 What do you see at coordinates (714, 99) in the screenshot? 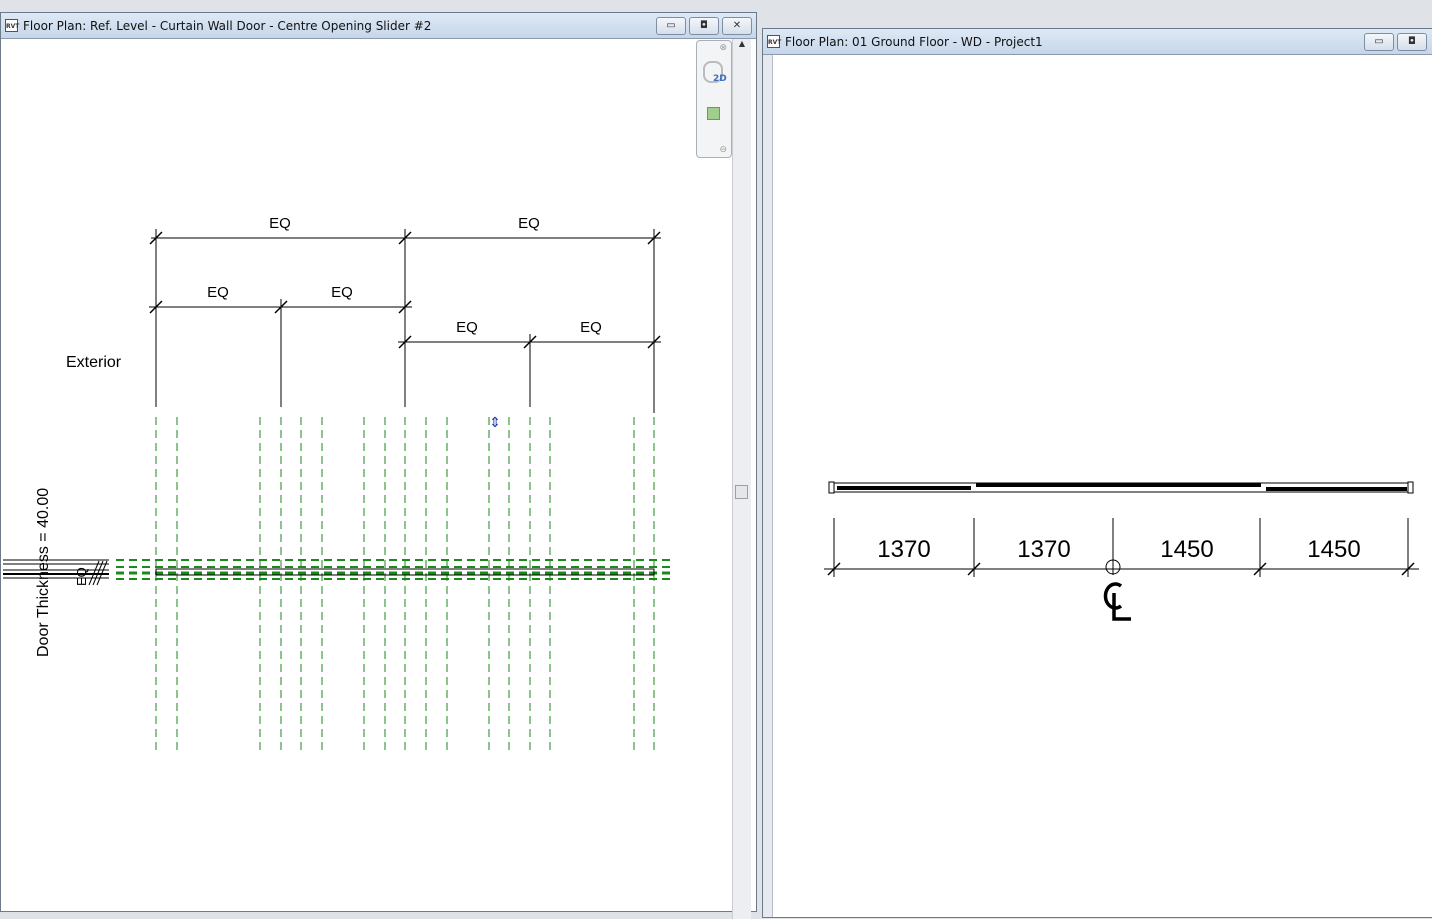
I see `navigation-bar: ⊗ 2D ⊖` at bounding box center [714, 99].